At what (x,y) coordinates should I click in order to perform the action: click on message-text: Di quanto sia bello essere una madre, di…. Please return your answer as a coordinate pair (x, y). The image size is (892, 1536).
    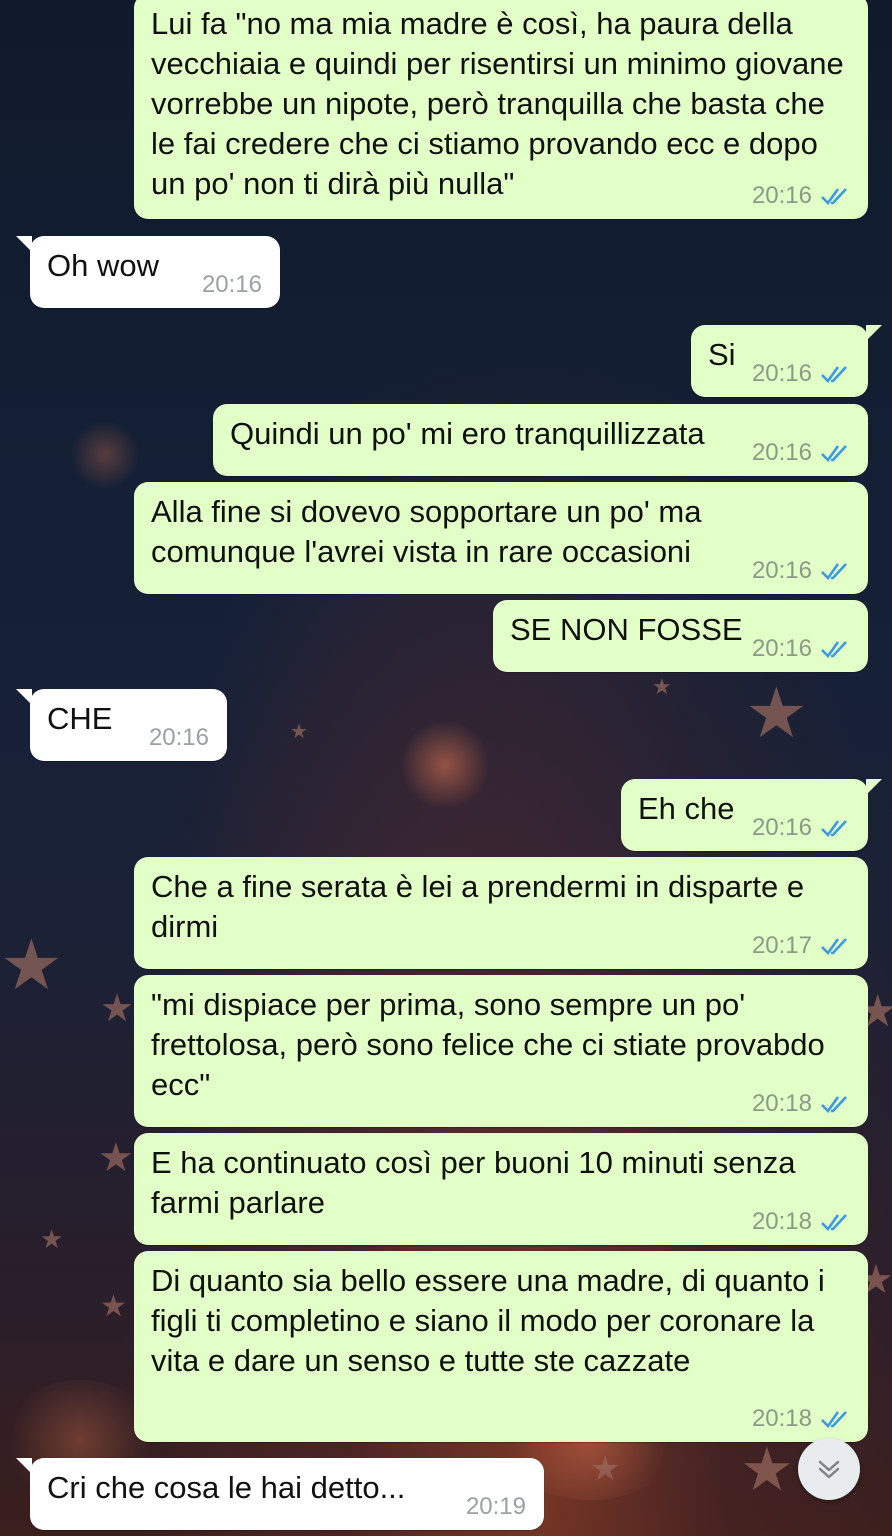
    Looking at the image, I should click on (492, 1320).